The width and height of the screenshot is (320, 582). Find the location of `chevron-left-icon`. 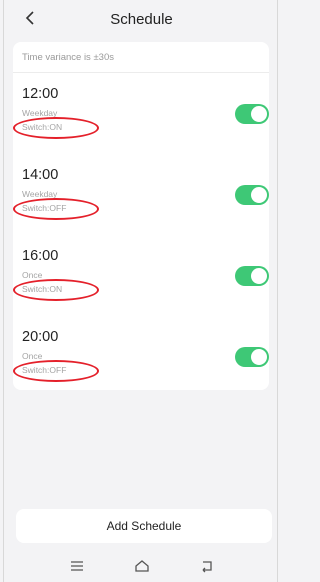

chevron-left-icon is located at coordinates (29, 18).